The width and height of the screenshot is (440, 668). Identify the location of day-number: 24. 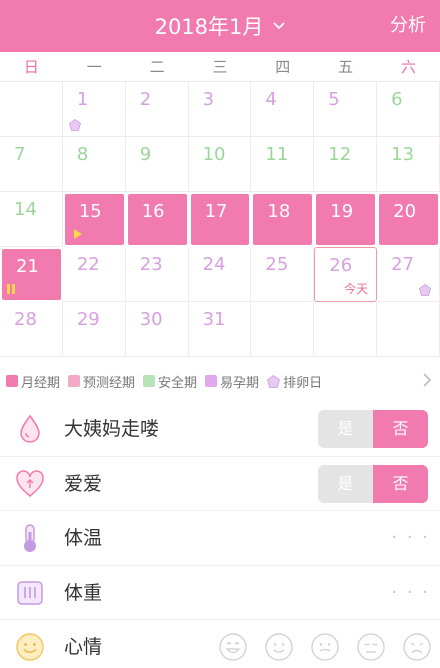
(214, 264).